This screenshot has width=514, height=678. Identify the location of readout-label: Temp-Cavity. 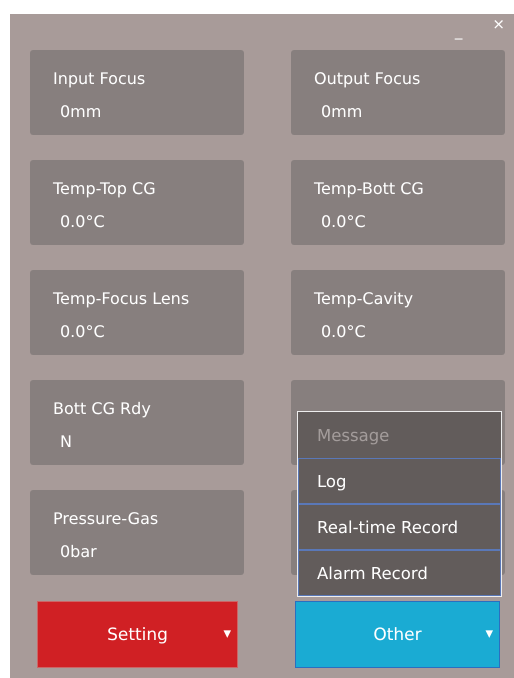
(364, 298).